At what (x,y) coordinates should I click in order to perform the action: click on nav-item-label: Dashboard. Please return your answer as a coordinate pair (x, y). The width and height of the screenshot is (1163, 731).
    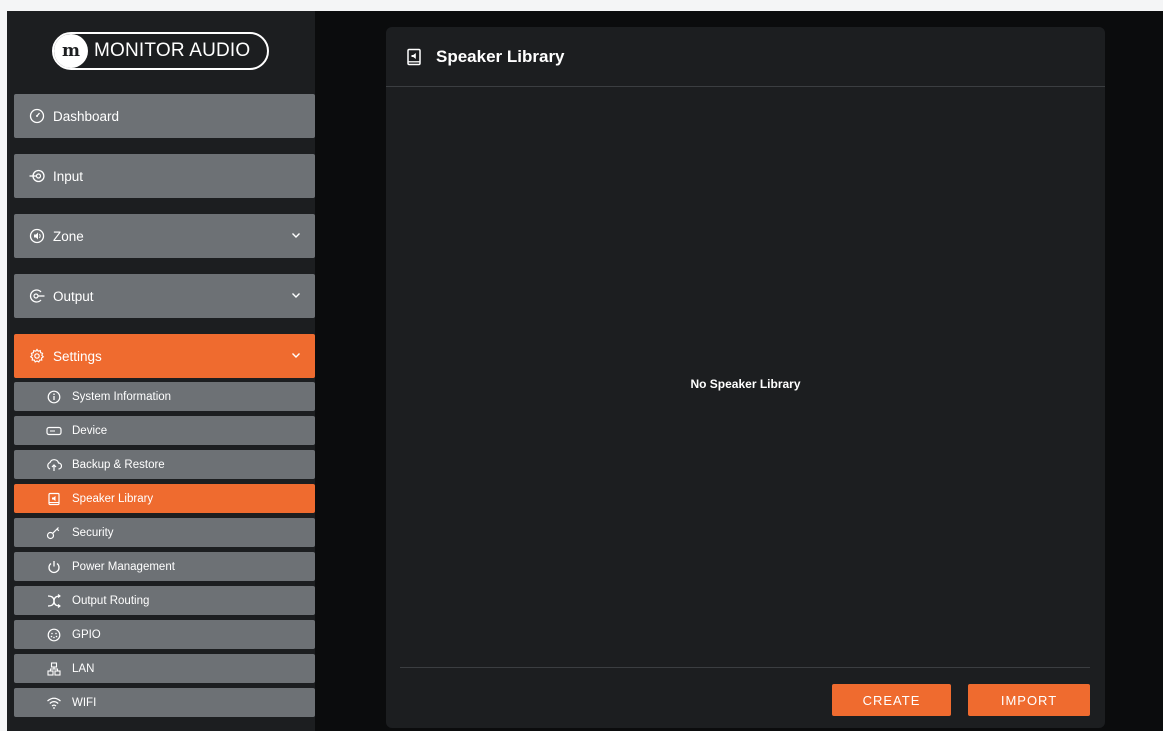
    Looking at the image, I should click on (86, 116).